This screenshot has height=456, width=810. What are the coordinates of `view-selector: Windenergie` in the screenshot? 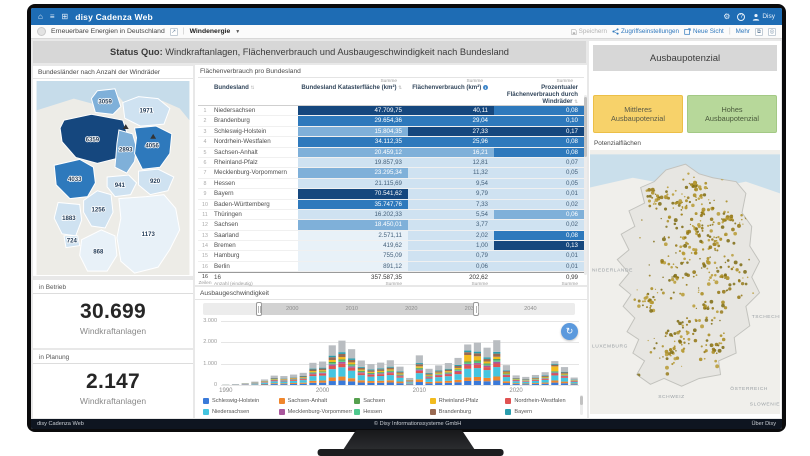 It's located at (210, 31).